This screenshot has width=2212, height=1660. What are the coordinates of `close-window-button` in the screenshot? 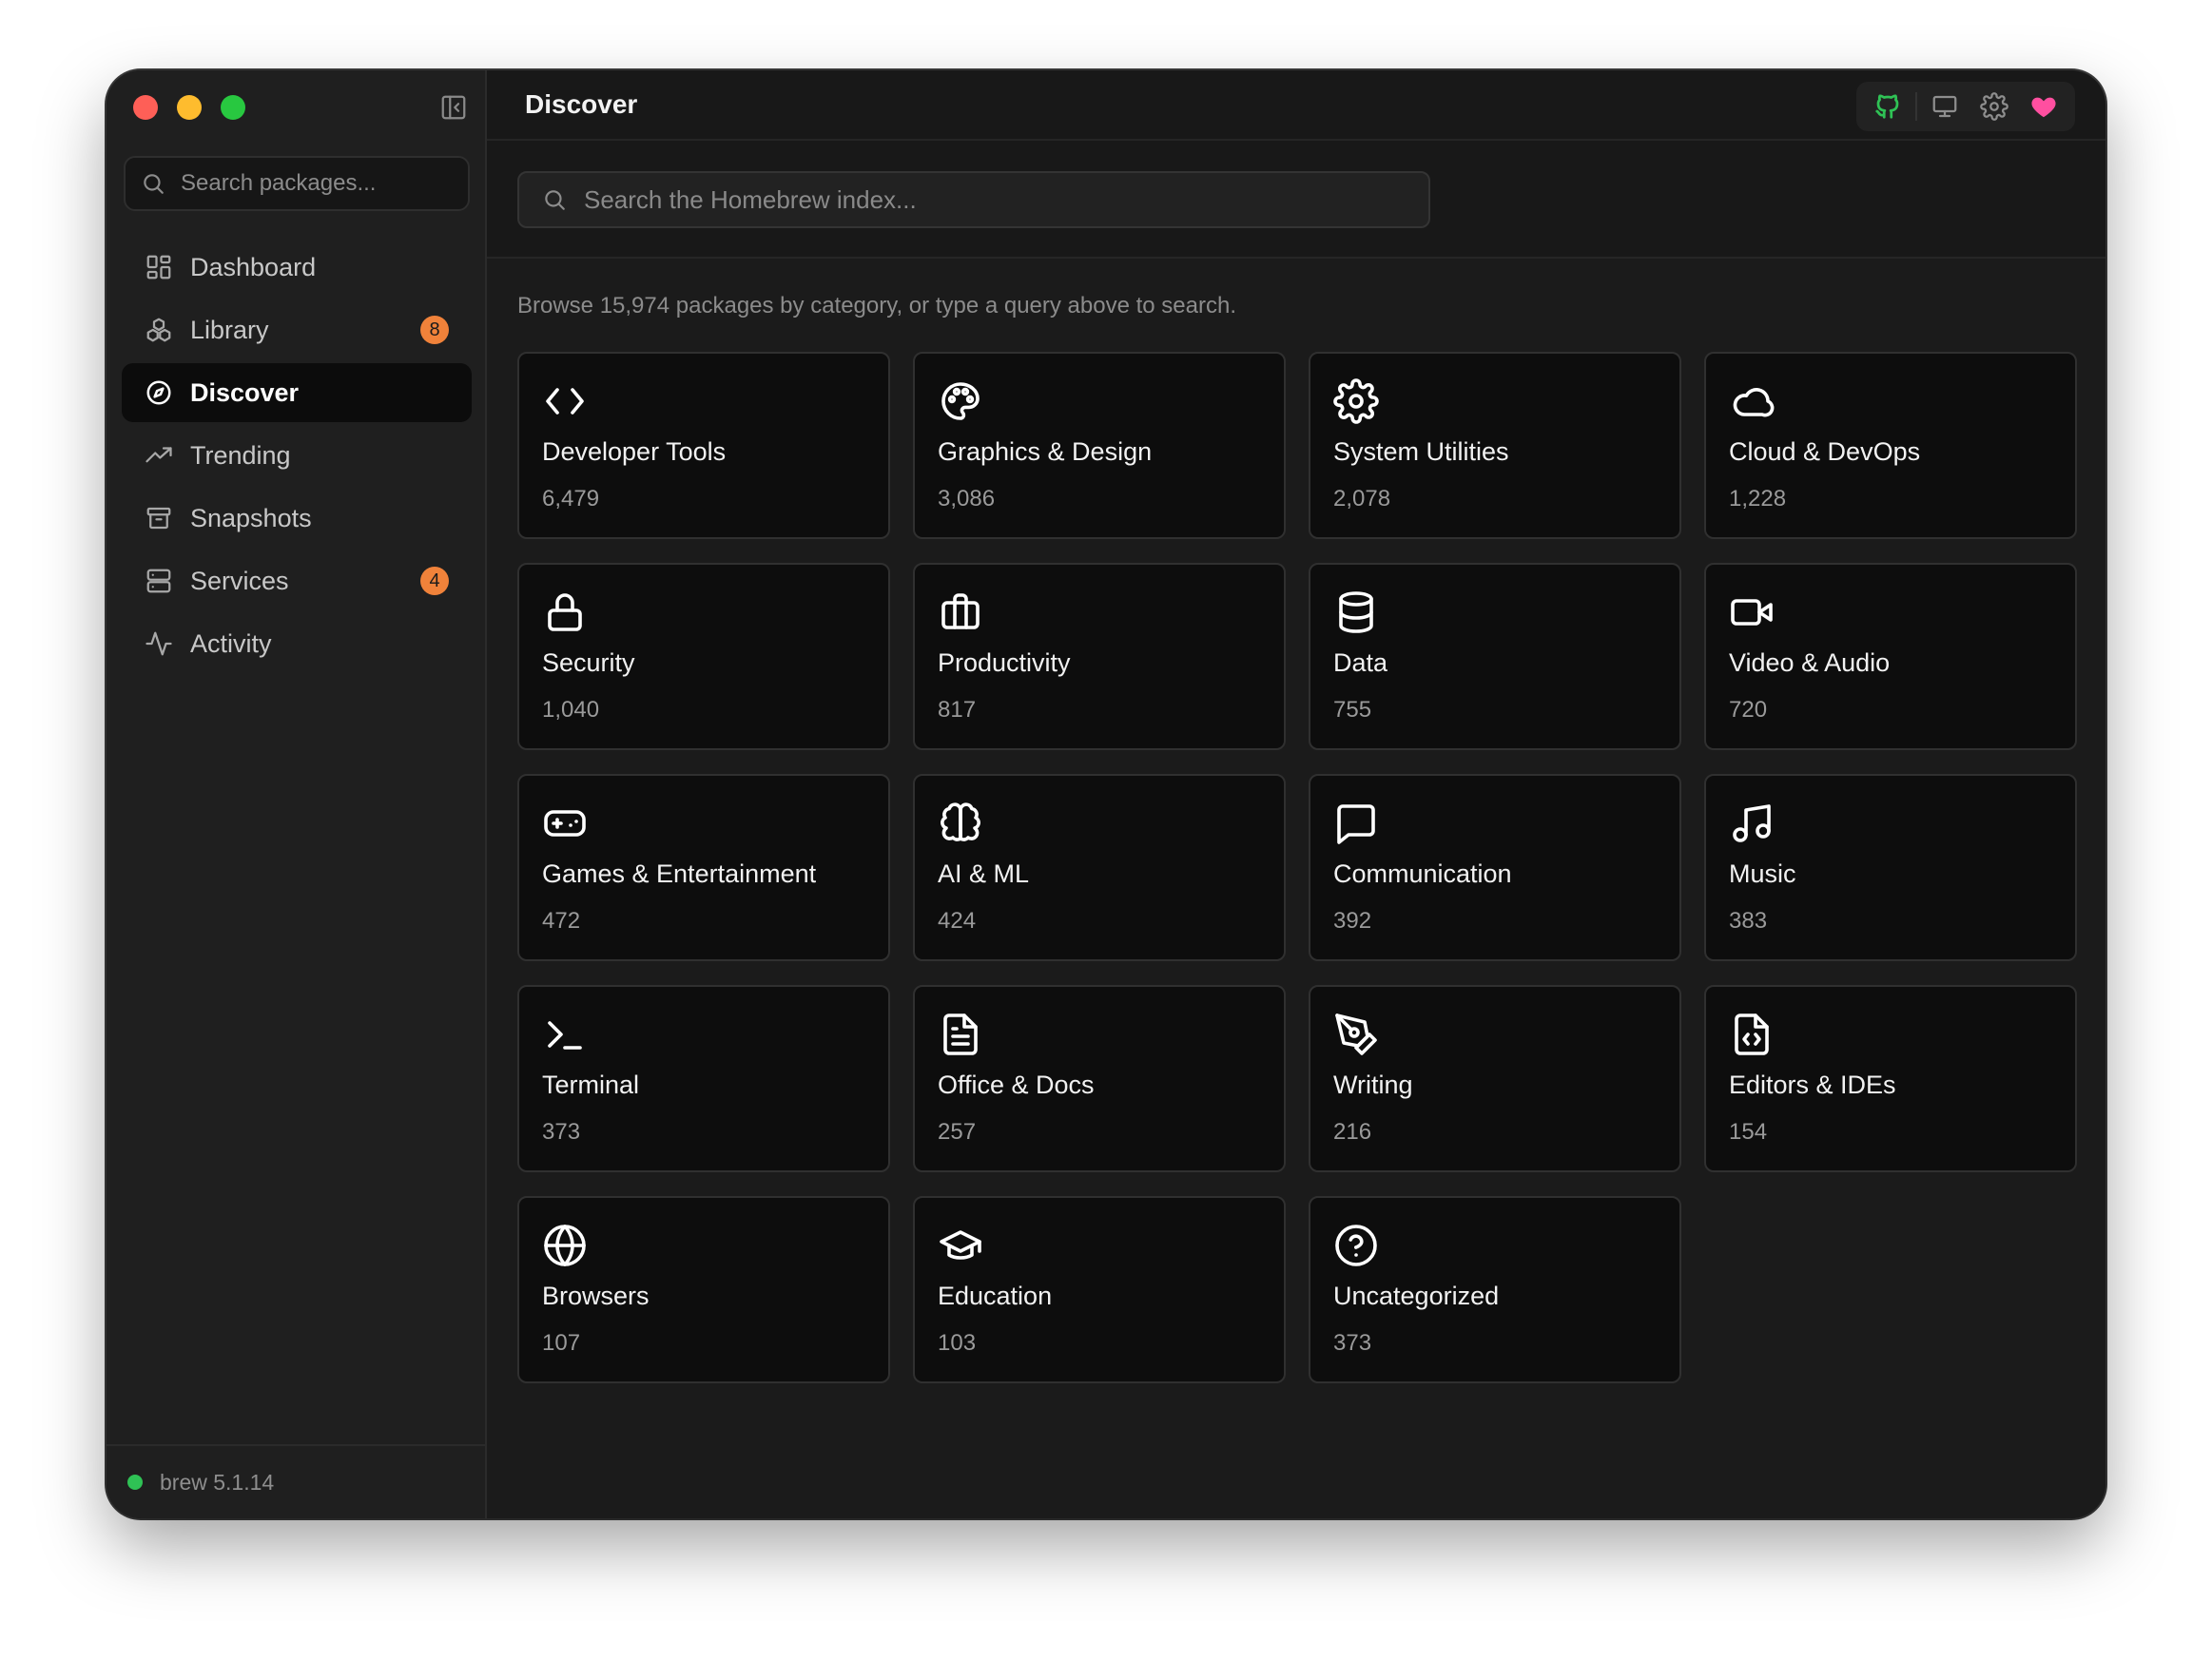 It's located at (145, 107).